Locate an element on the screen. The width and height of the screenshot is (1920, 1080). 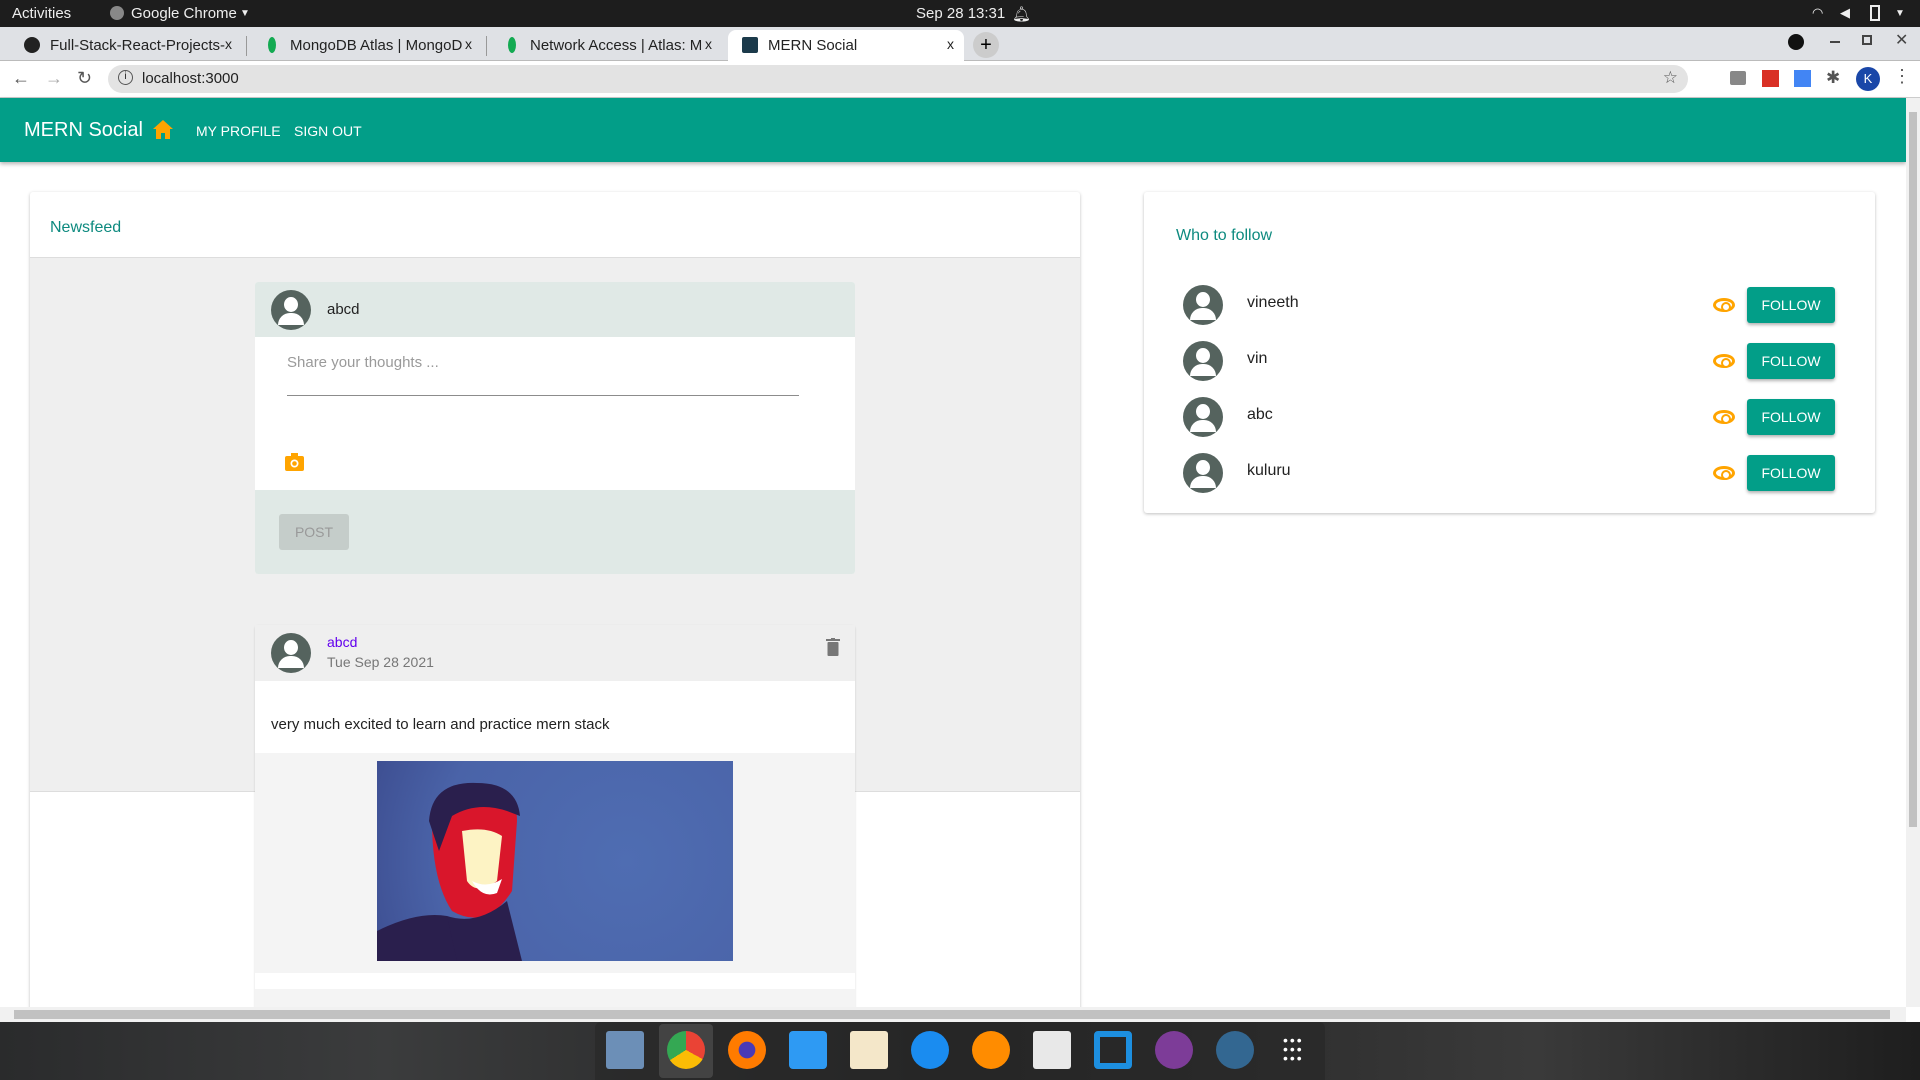
forward-icon: → is located at coordinates (54, 78).